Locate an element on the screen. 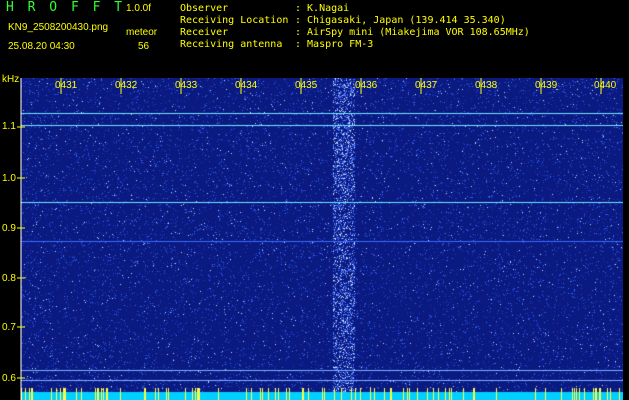  freq-label-0-6: 0.6 is located at coordinates (9, 378).